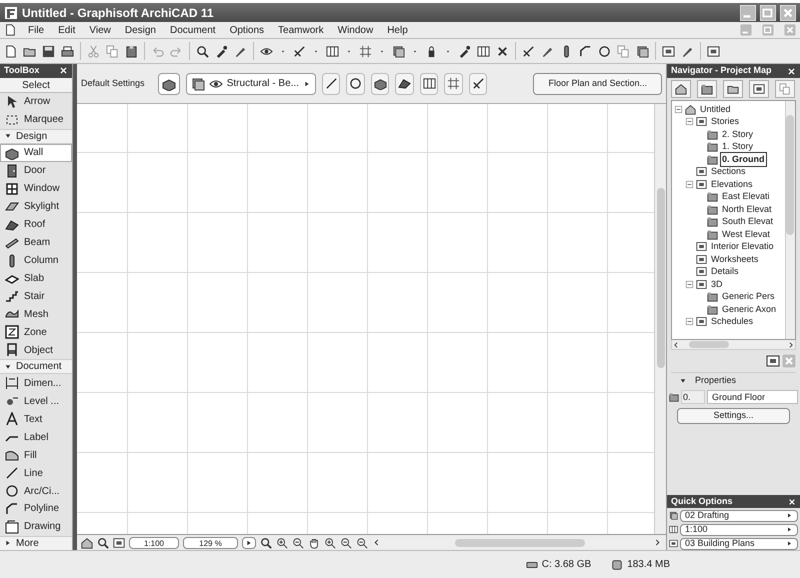 The height and width of the screenshot is (578, 800). What do you see at coordinates (36, 419) in the screenshot?
I see `tool-item: Text` at bounding box center [36, 419].